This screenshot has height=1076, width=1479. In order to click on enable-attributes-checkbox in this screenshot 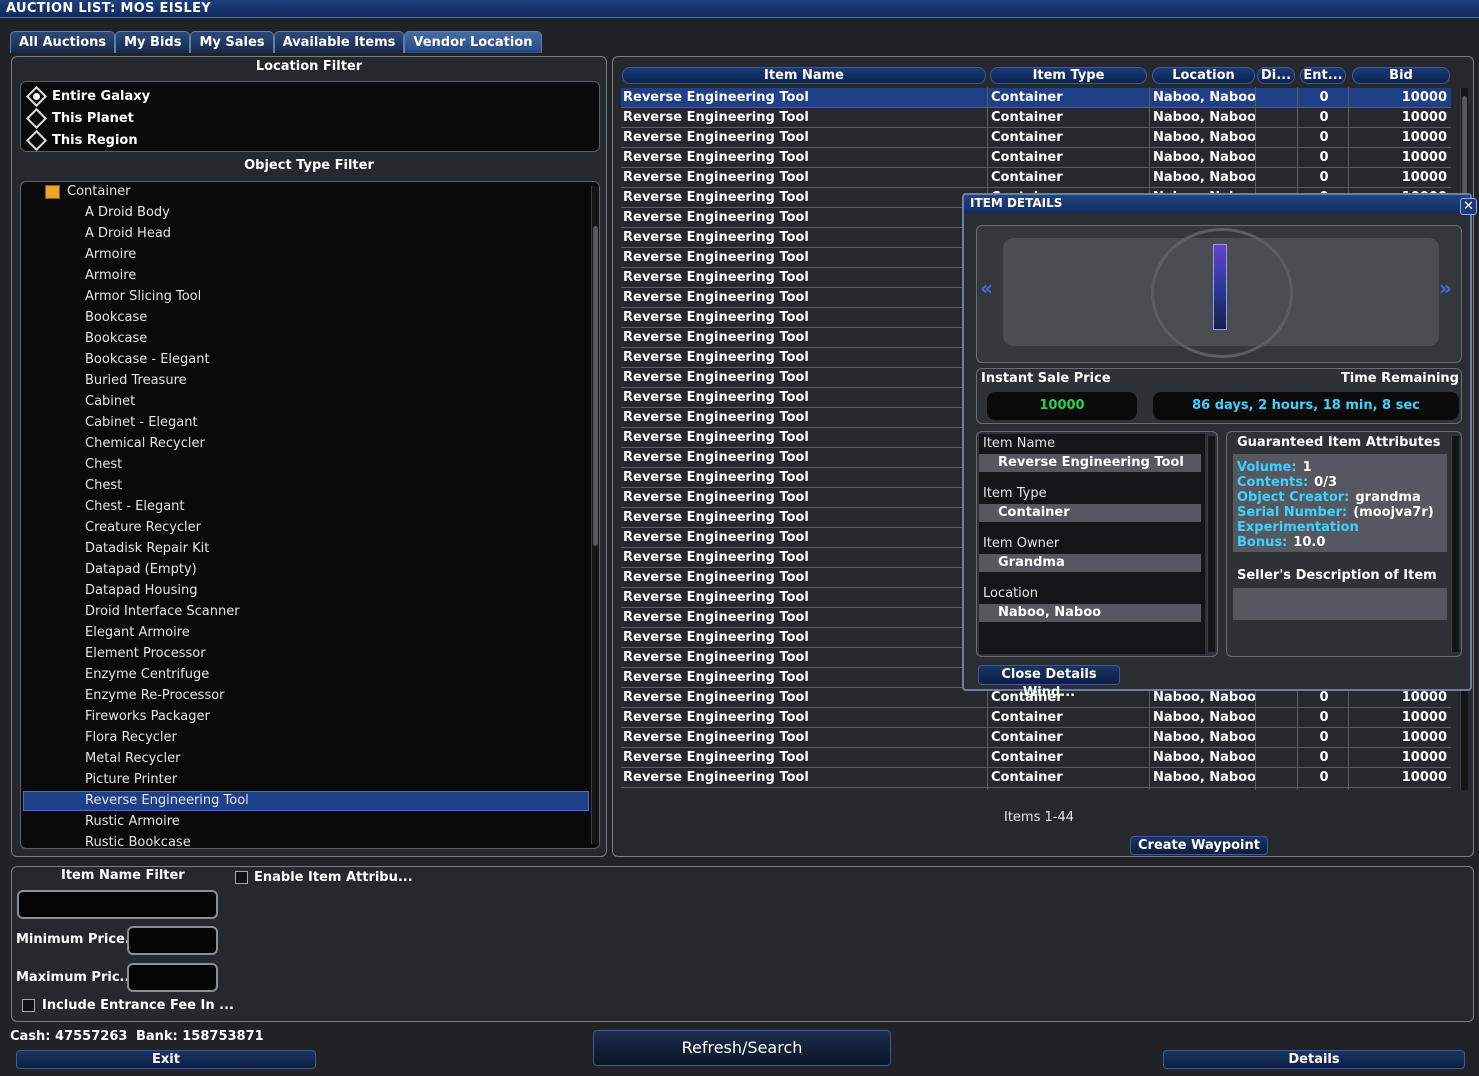, I will do `click(241, 877)`.